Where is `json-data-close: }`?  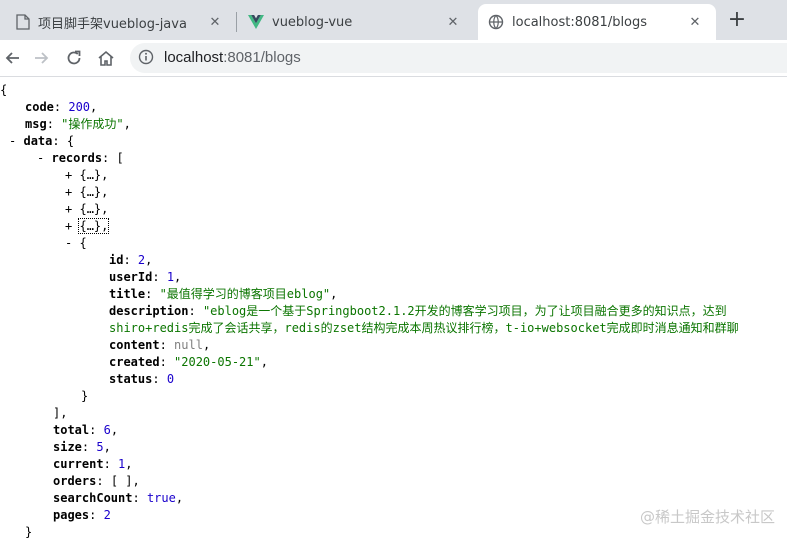 json-data-close: } is located at coordinates (29, 532).